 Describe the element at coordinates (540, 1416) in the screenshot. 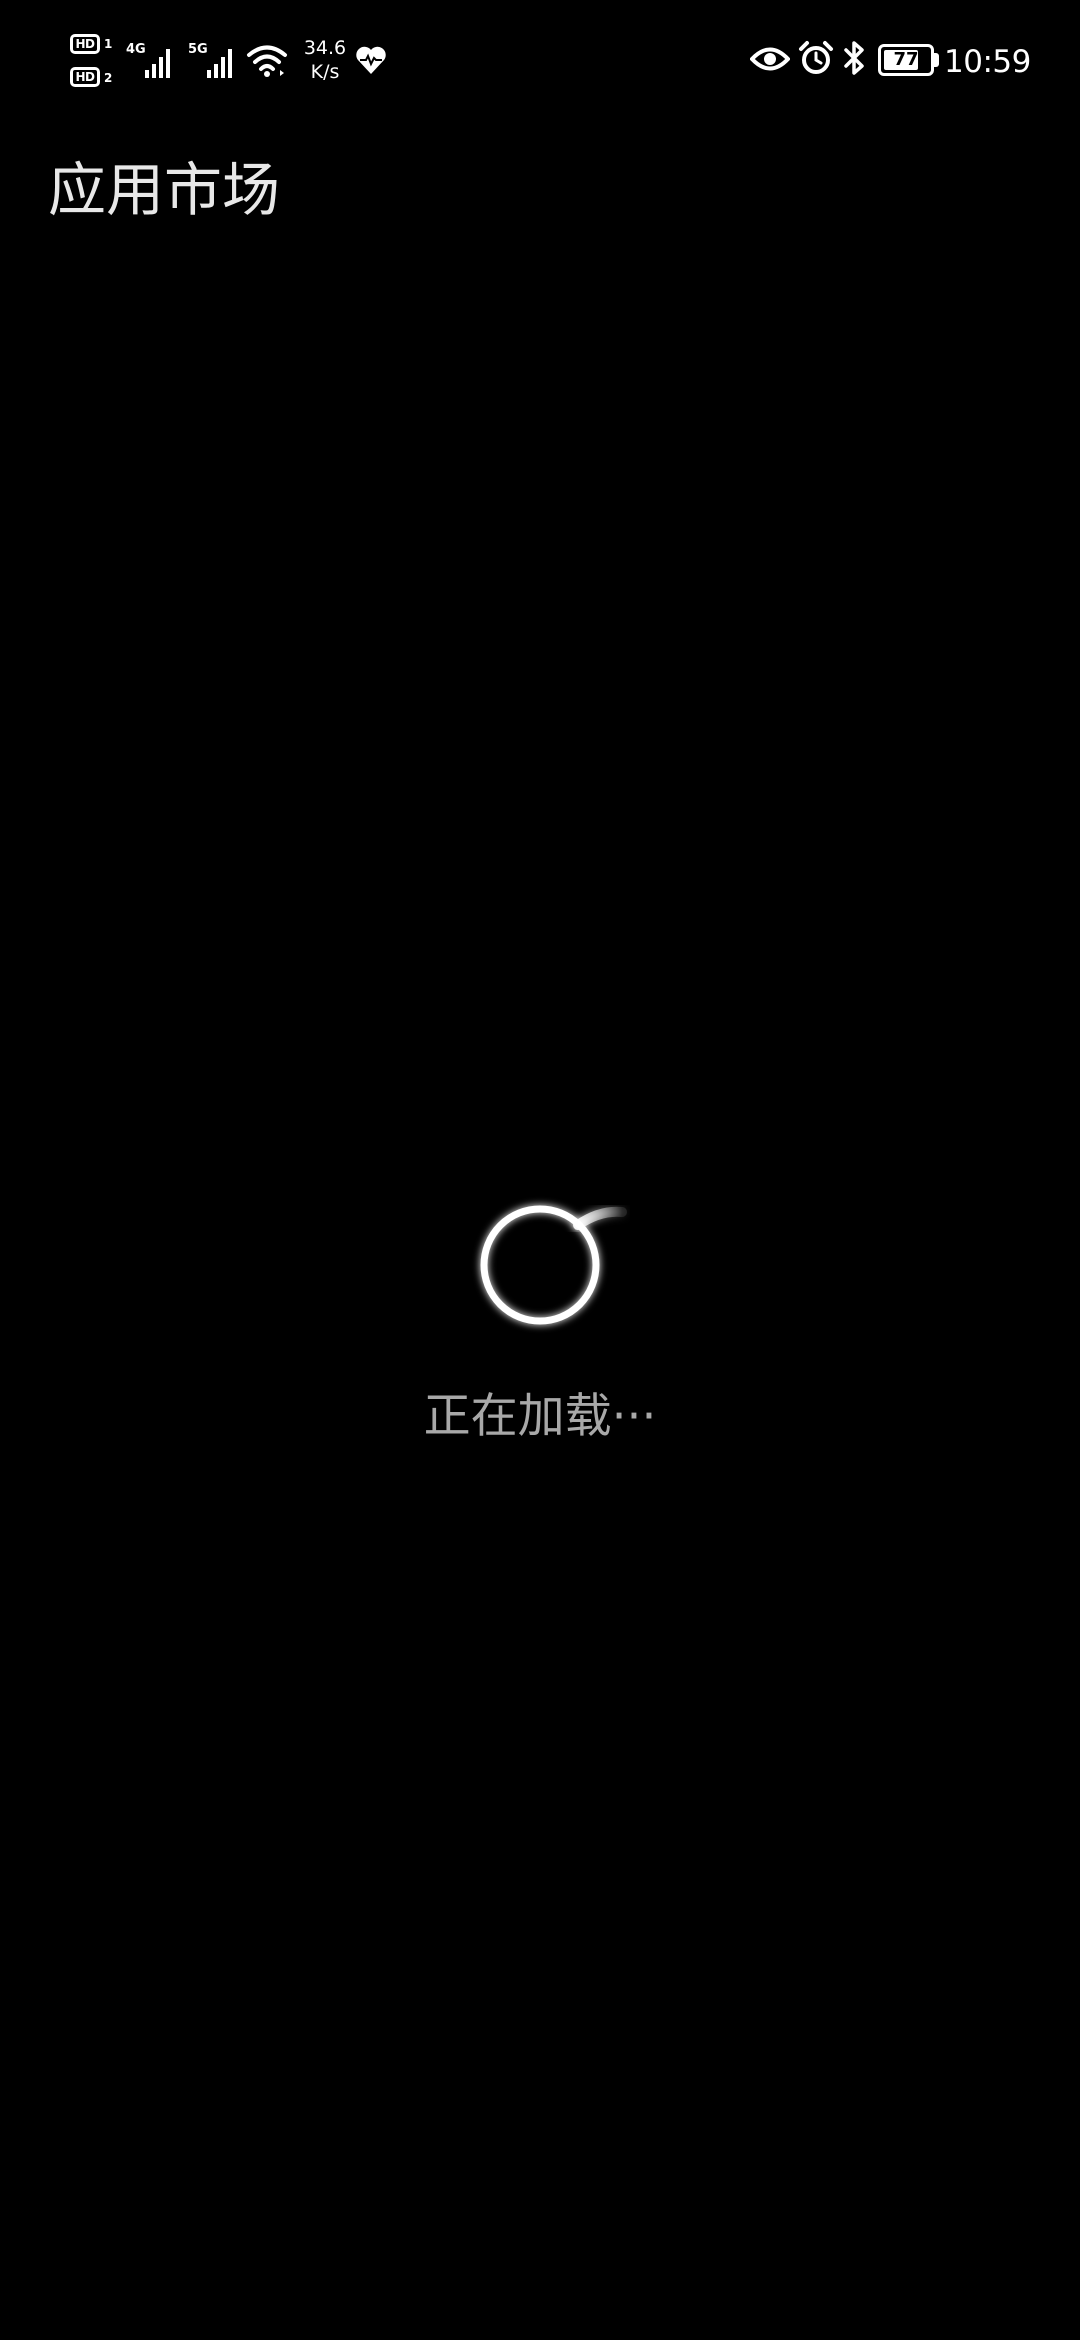

I see `loading-text: 正在加载···` at that location.